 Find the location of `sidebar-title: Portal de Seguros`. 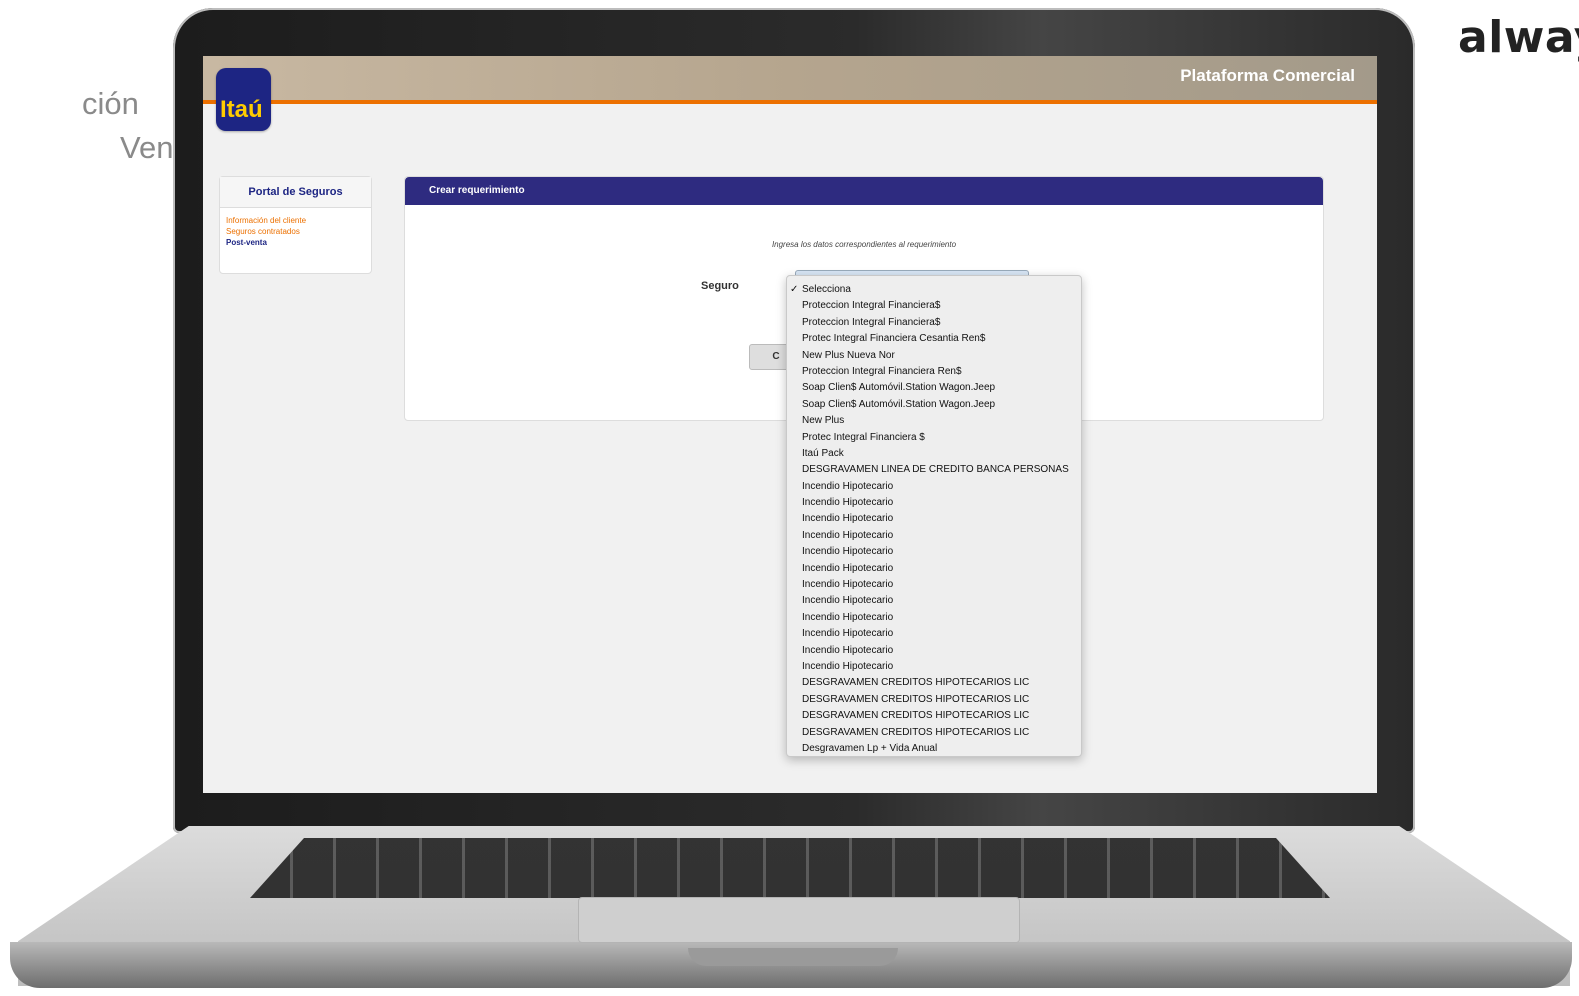

sidebar-title: Portal de Seguros is located at coordinates (295, 192).